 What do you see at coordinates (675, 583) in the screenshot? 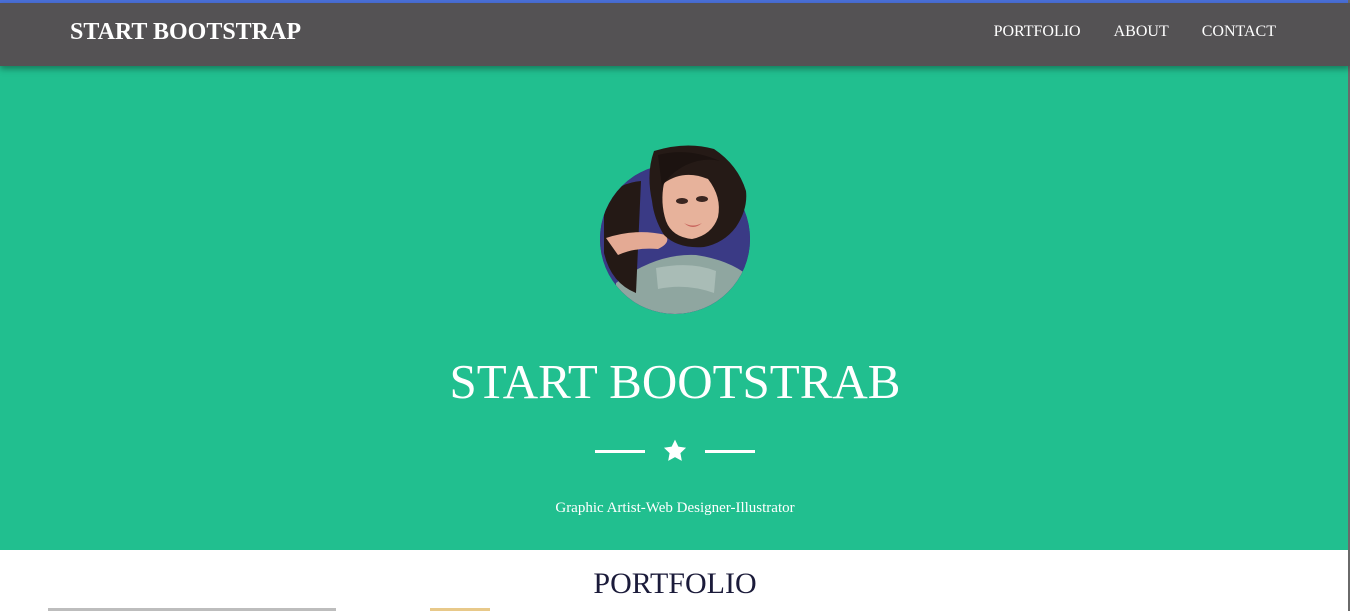
I see `portfolio-heading: PORTFOLIO` at bounding box center [675, 583].